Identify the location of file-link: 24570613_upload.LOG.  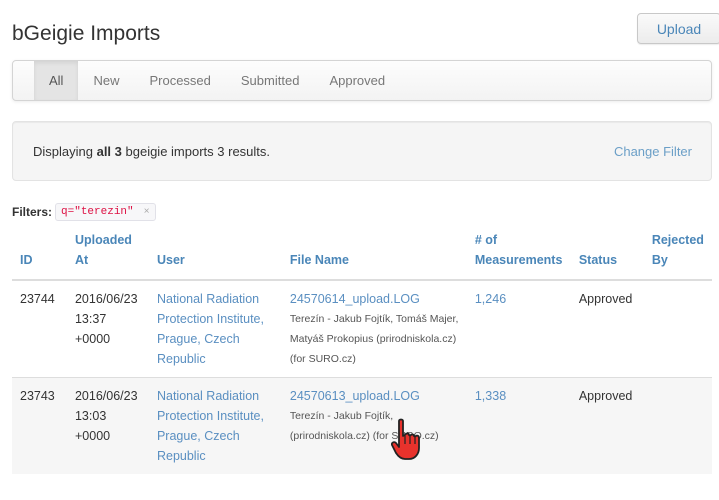
(355, 396).